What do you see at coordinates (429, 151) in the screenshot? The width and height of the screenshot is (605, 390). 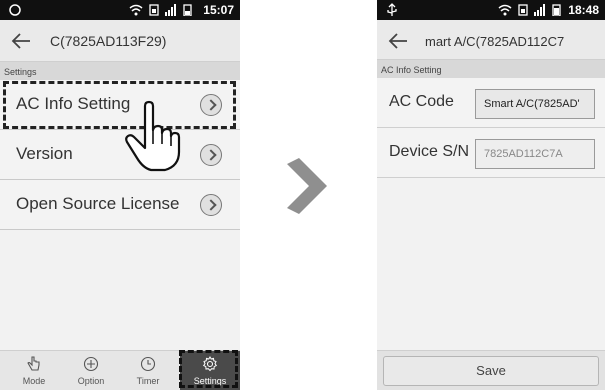 I see `device-sn-label: Device S/N` at bounding box center [429, 151].